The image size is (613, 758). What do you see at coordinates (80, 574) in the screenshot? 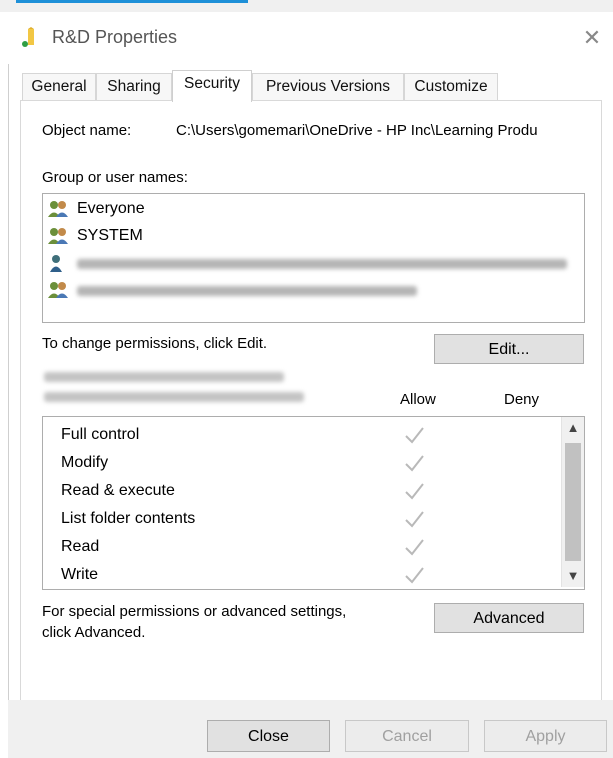
I see `permission-name: Write` at bounding box center [80, 574].